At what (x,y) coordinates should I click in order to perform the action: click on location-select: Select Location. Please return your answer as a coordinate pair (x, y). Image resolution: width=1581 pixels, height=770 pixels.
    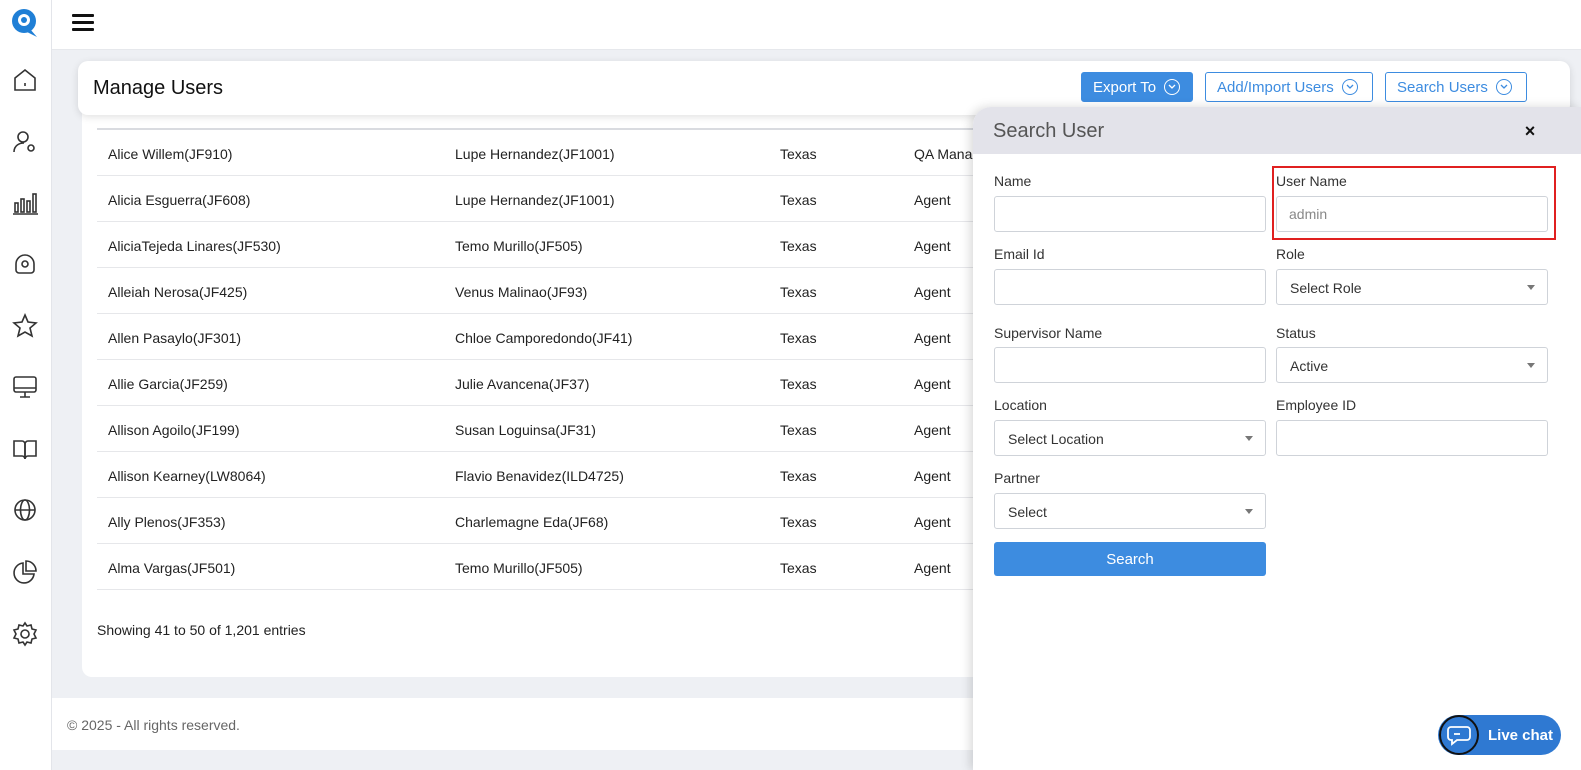
    Looking at the image, I should click on (1130, 438).